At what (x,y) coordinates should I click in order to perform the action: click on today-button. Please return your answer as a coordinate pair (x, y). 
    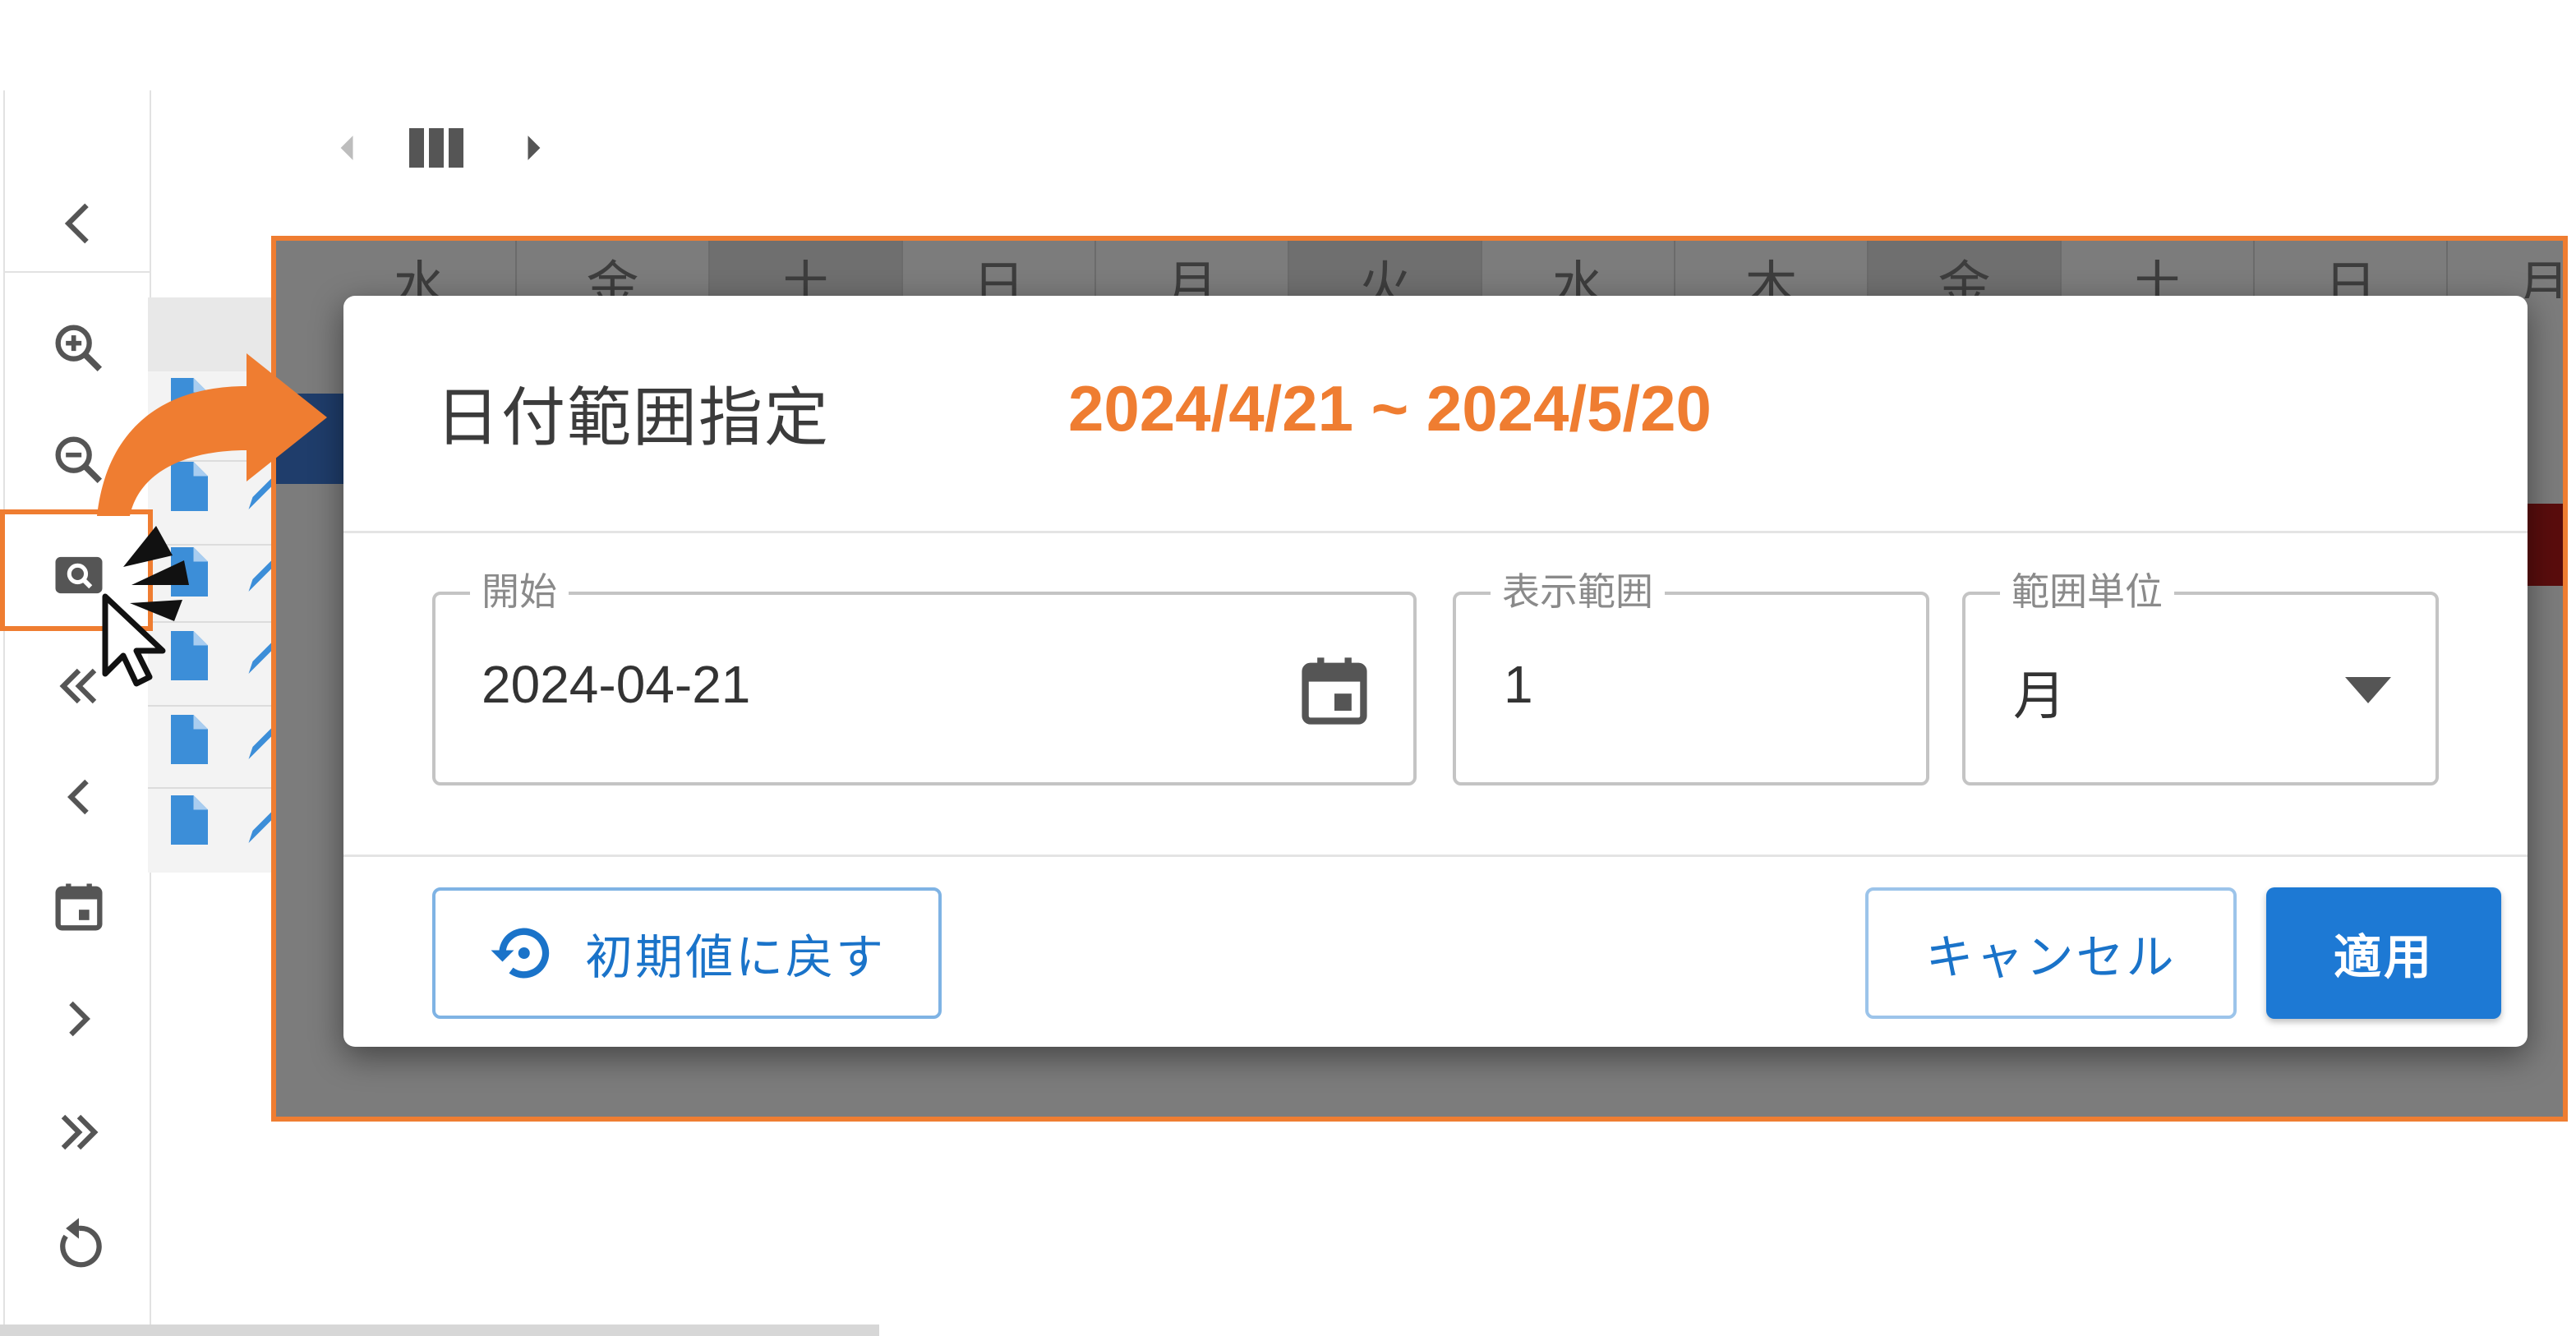
    Looking at the image, I should click on (79, 907).